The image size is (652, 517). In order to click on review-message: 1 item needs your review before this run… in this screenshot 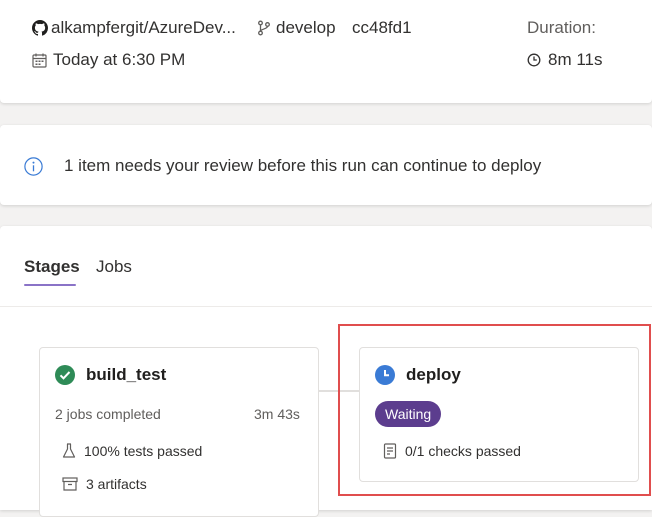, I will do `click(282, 166)`.